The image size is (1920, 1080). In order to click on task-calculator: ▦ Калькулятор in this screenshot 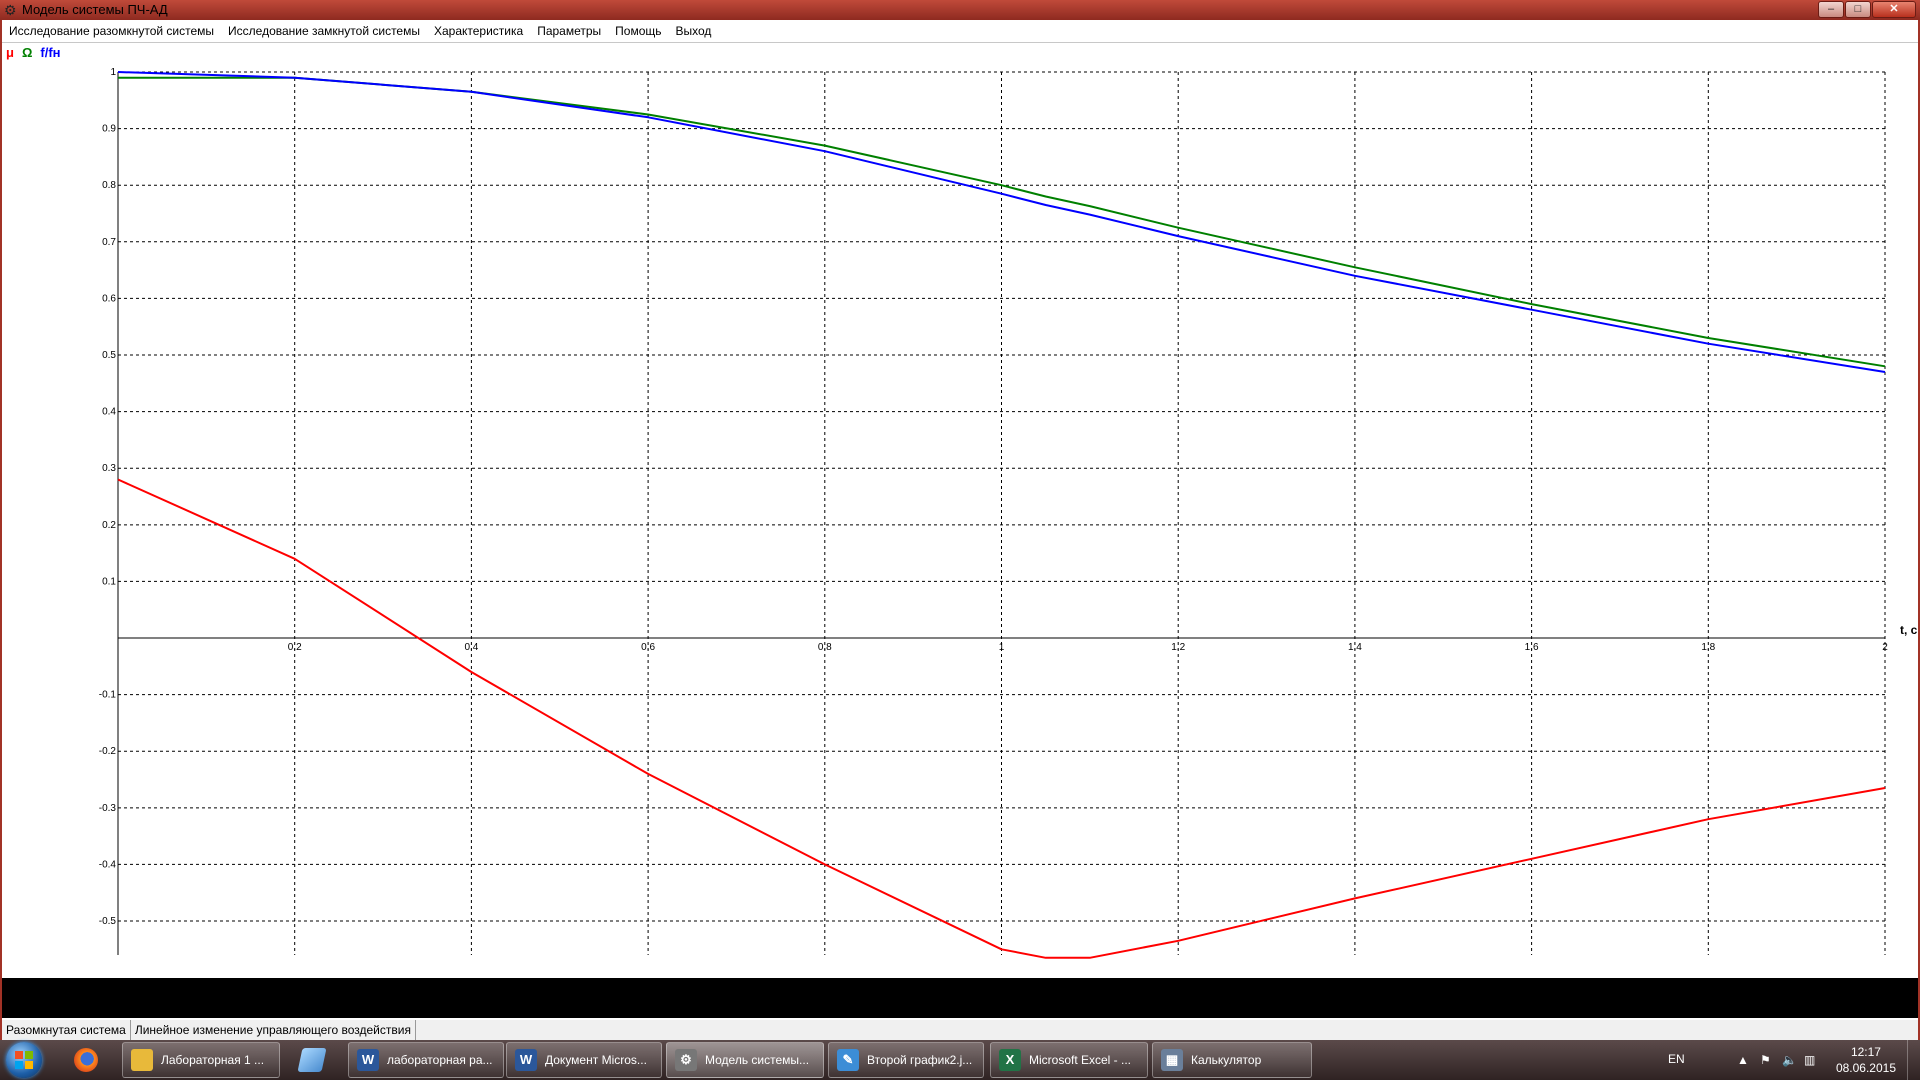, I will do `click(1232, 1060)`.